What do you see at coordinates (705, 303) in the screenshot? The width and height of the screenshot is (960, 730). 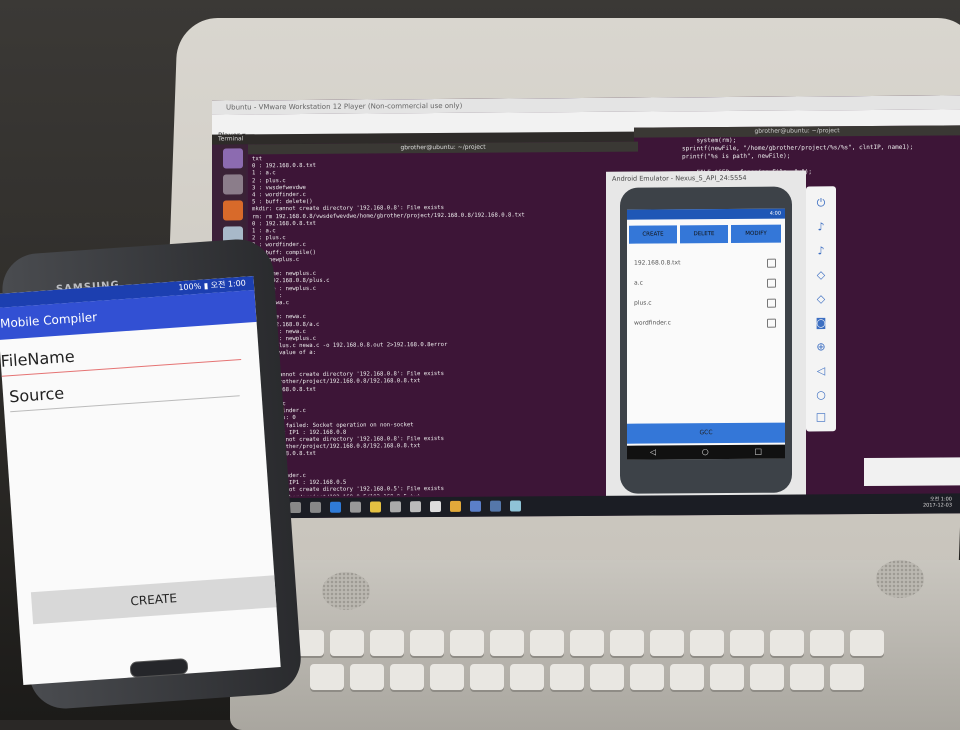 I see `file-list-item: plus.c` at bounding box center [705, 303].